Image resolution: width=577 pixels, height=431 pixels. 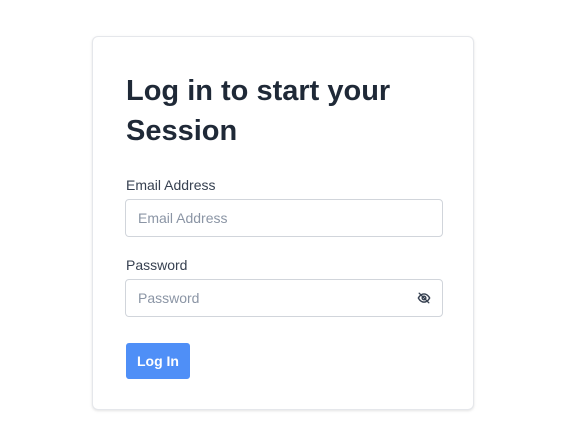 What do you see at coordinates (424, 298) in the screenshot?
I see `eye-slash-icon` at bounding box center [424, 298].